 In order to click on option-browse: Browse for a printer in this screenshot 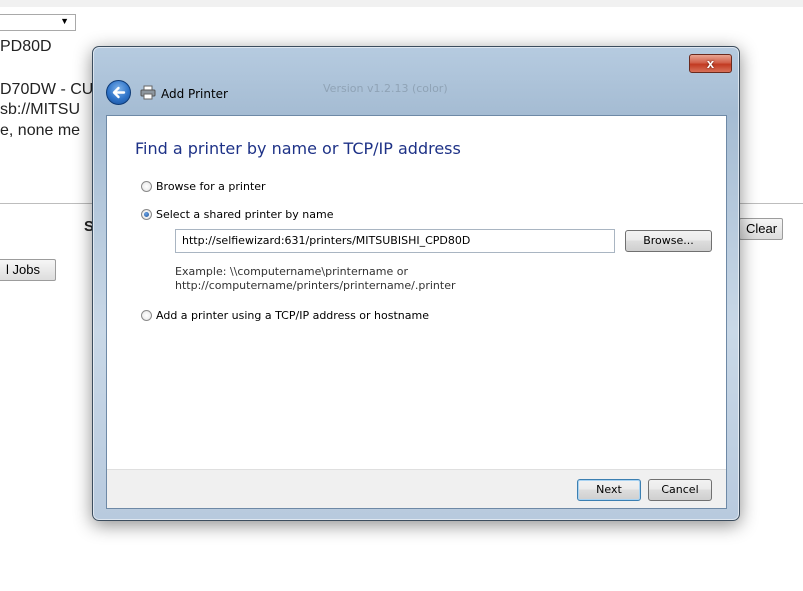, I will do `click(203, 186)`.